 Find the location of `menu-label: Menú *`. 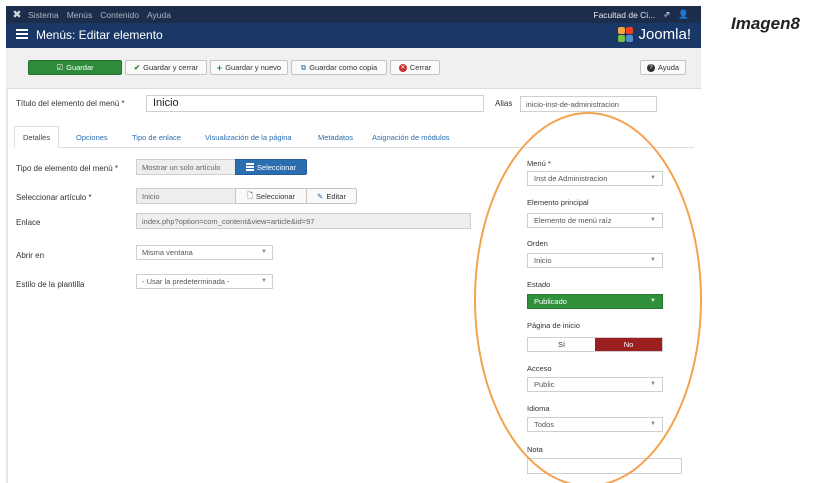

menu-label: Menú * is located at coordinates (539, 163).